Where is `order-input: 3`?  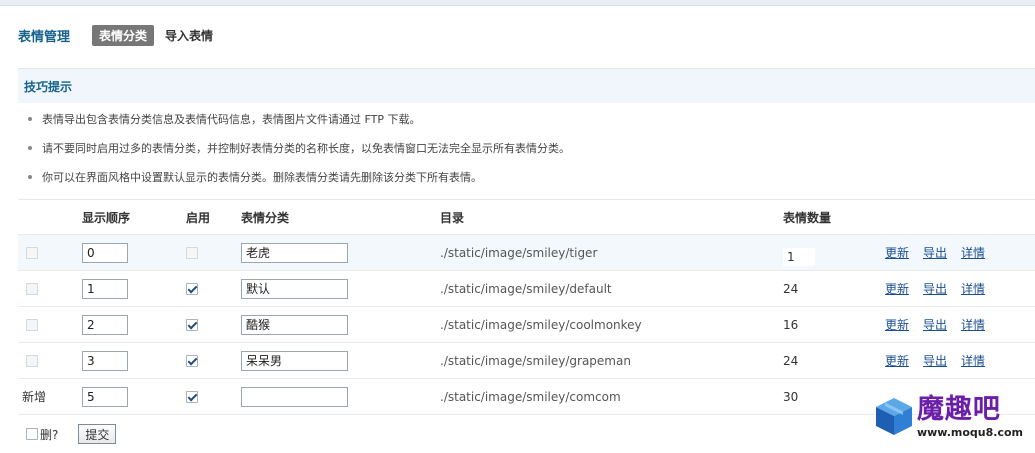 order-input: 3 is located at coordinates (105, 360).